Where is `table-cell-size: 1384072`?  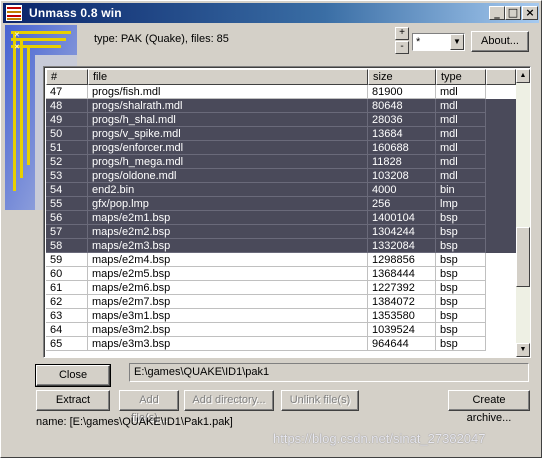
table-cell-size: 1384072 is located at coordinates (402, 302).